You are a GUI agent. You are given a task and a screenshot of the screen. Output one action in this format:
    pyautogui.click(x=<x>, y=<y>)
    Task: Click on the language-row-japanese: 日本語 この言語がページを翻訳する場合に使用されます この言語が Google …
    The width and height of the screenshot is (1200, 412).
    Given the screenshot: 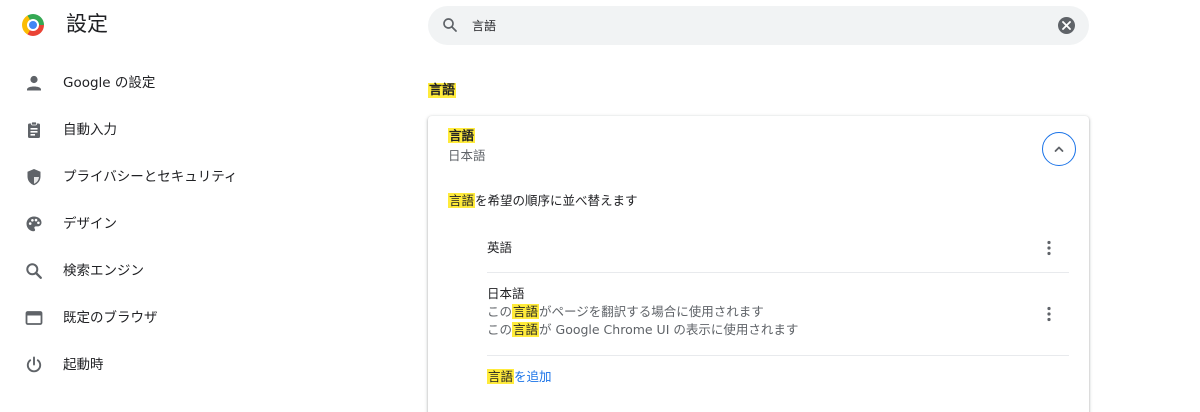 What is the action you would take?
    pyautogui.click(x=778, y=314)
    